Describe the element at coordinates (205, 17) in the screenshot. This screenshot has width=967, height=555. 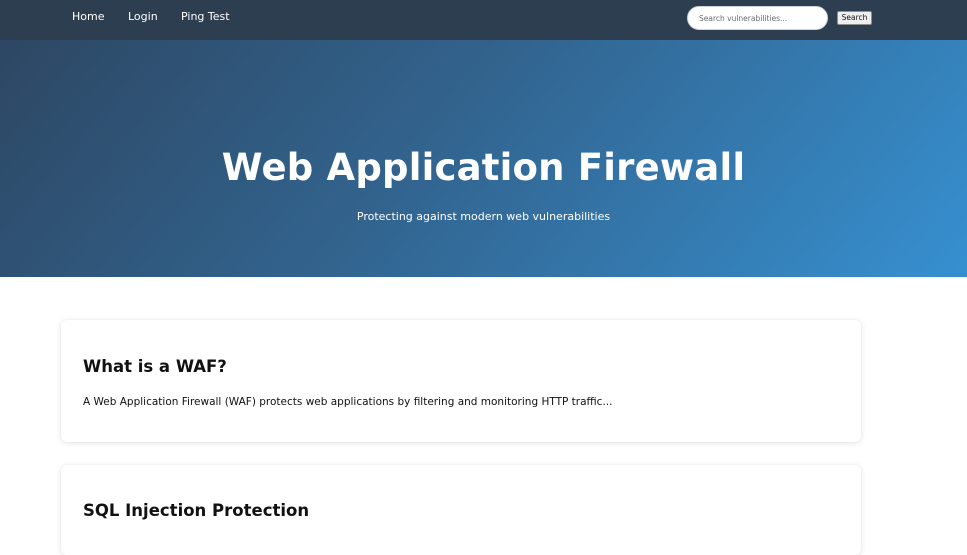
I see `nav-link-ping-test: Ping Test` at that location.